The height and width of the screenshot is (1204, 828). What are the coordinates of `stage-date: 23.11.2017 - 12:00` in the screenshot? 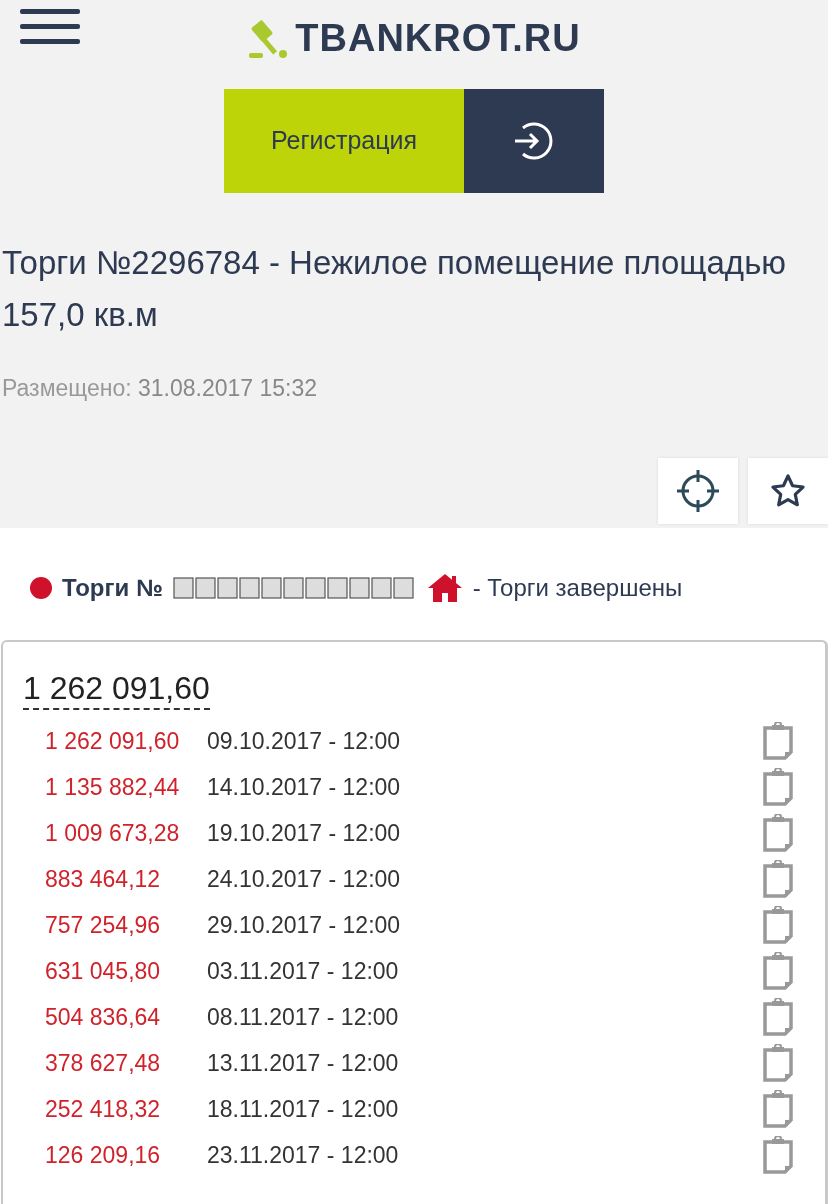 It's located at (303, 1155).